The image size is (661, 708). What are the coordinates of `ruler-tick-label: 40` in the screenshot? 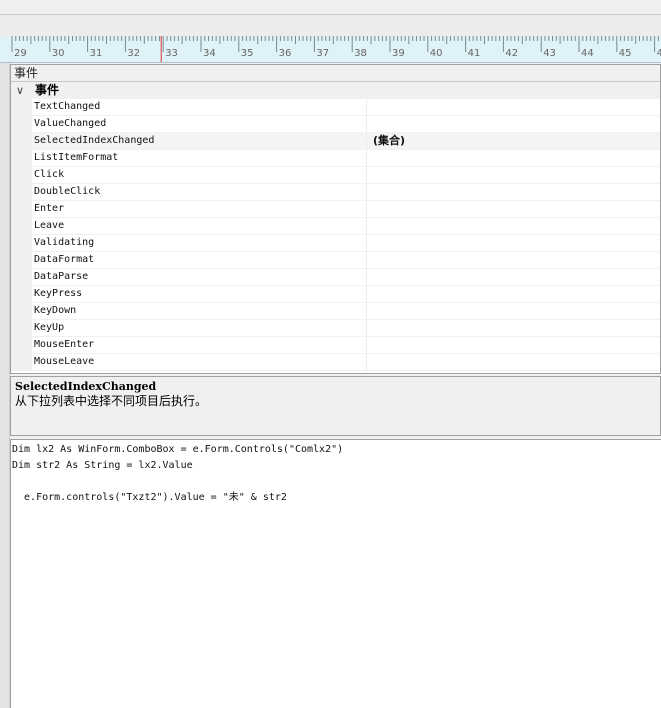 It's located at (436, 53).